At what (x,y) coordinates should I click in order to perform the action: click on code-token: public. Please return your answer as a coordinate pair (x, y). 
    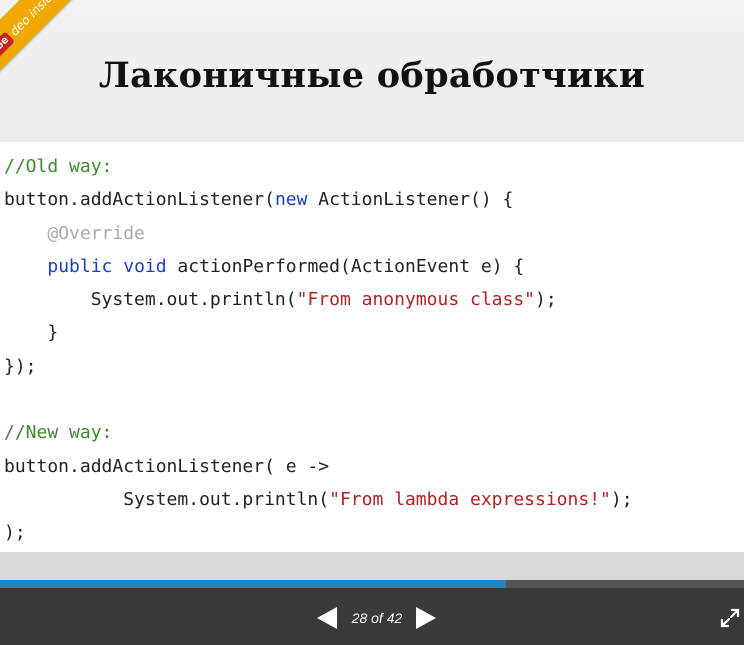
    Looking at the image, I should click on (80, 266).